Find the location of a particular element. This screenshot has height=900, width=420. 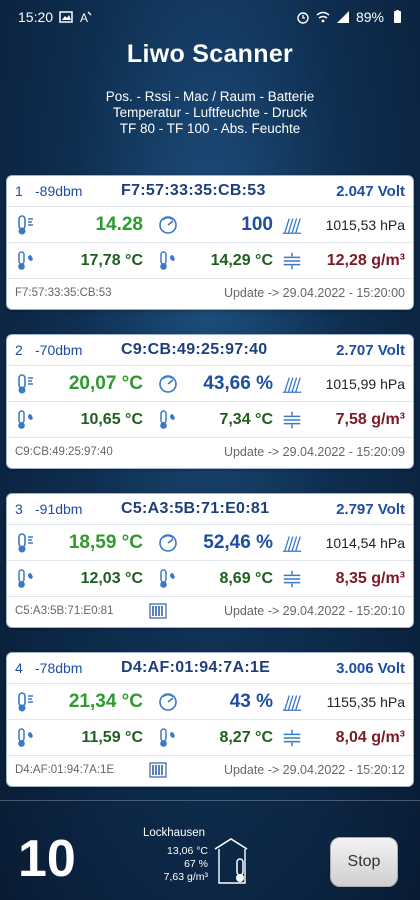

humidity-value: 100 is located at coordinates (257, 224).